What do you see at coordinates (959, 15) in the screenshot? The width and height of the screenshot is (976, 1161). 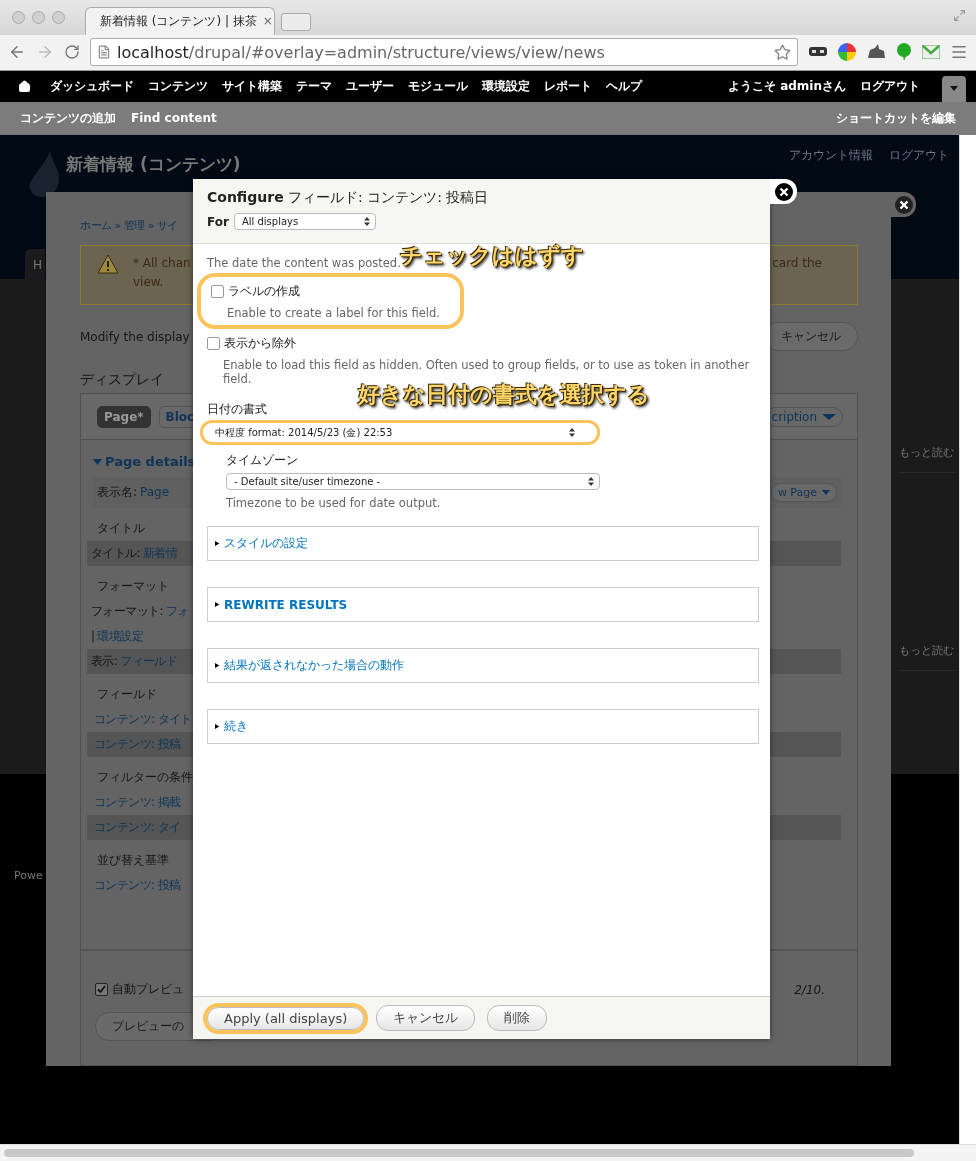 I see `fullscreen-icon` at bounding box center [959, 15].